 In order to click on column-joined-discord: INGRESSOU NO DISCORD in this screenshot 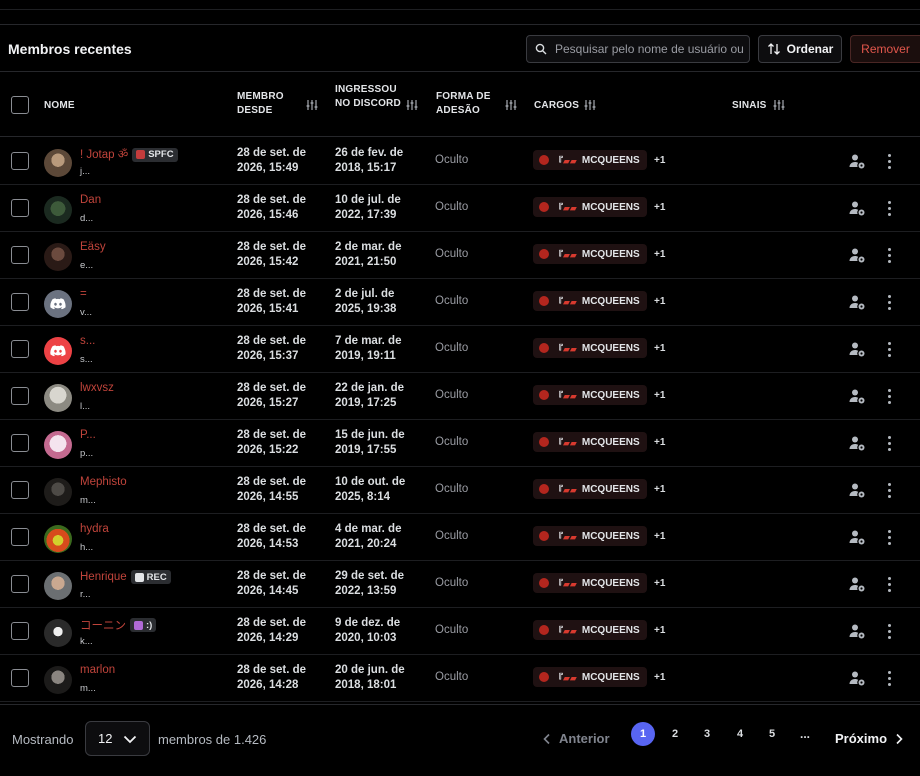, I will do `click(368, 97)`.